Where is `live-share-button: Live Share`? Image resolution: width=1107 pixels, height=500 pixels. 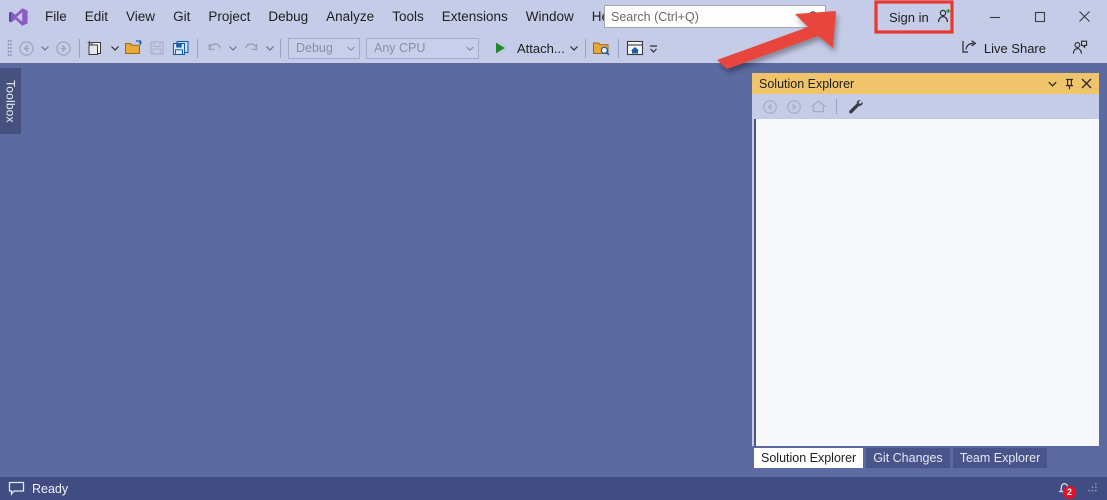
live-share-button: Live Share is located at coordinates (1003, 48).